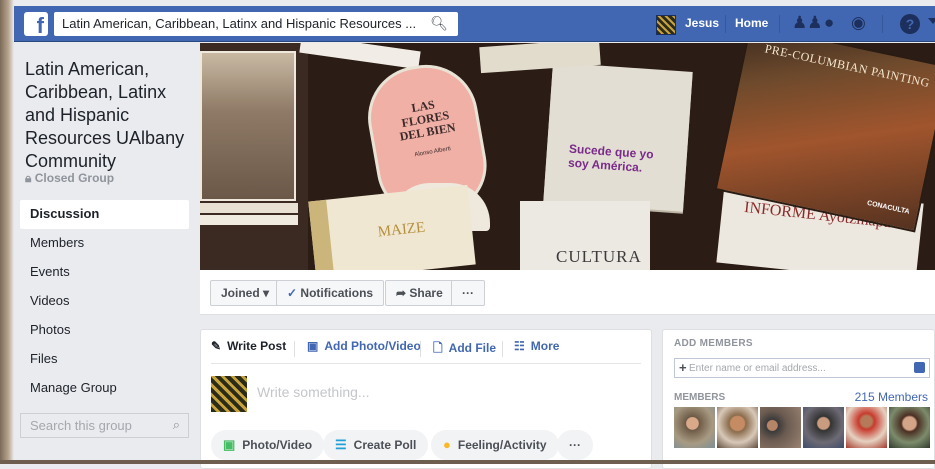 Image resolution: width=935 pixels, height=469 pixels. What do you see at coordinates (888, 207) in the screenshot?
I see `cover-book-publisher: CONACULTA` at bounding box center [888, 207].